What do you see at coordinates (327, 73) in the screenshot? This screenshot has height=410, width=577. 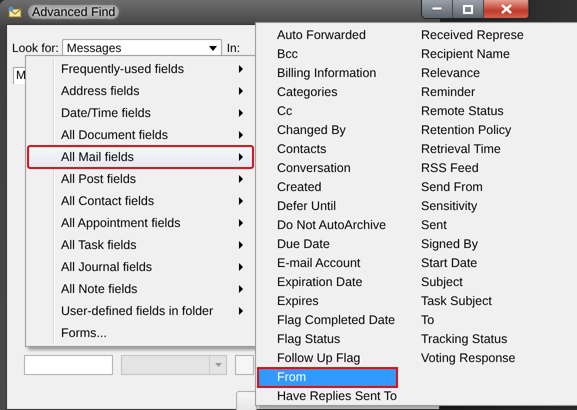 I see `menu-item: Billing Information` at bounding box center [327, 73].